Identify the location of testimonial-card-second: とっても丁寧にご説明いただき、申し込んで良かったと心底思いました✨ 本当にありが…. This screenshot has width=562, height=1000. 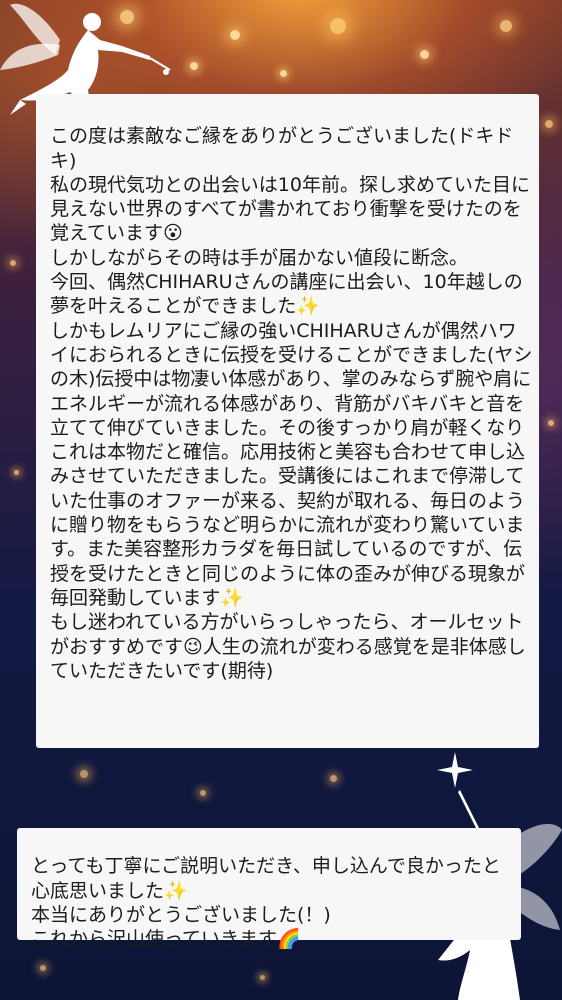
(269, 889).